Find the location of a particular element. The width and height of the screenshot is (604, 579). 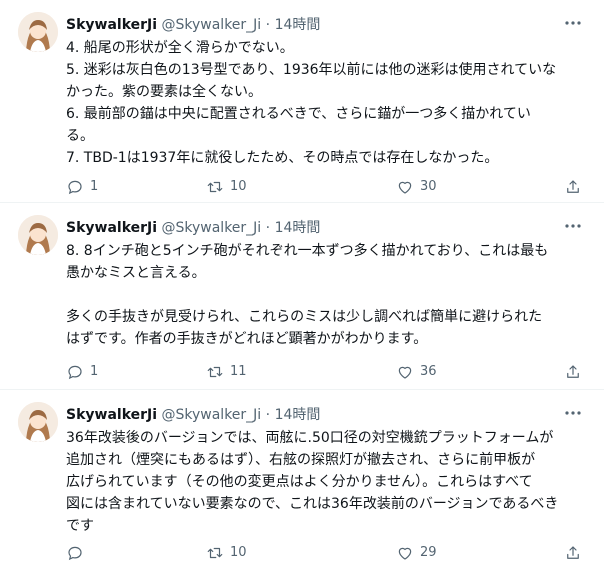

tweet-line is located at coordinates (324, 295).